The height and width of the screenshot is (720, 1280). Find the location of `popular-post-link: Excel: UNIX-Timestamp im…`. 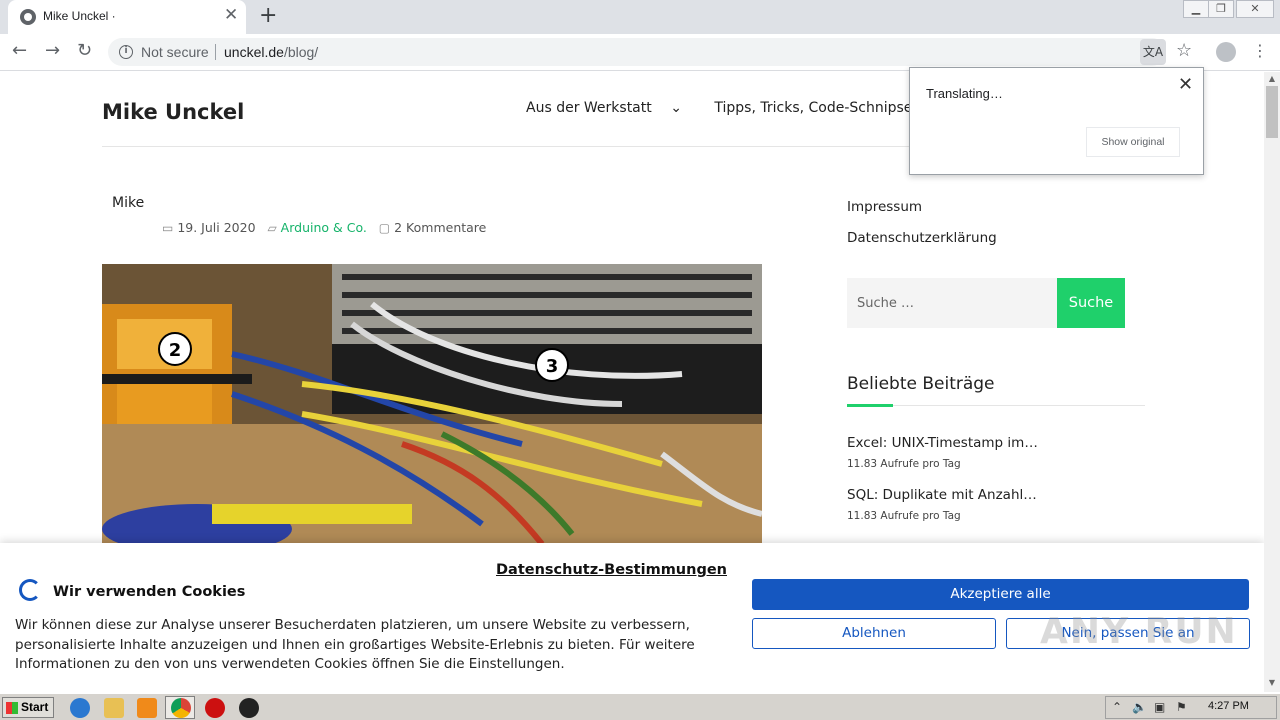

popular-post-link: Excel: UNIX-Timestamp im… is located at coordinates (942, 443).